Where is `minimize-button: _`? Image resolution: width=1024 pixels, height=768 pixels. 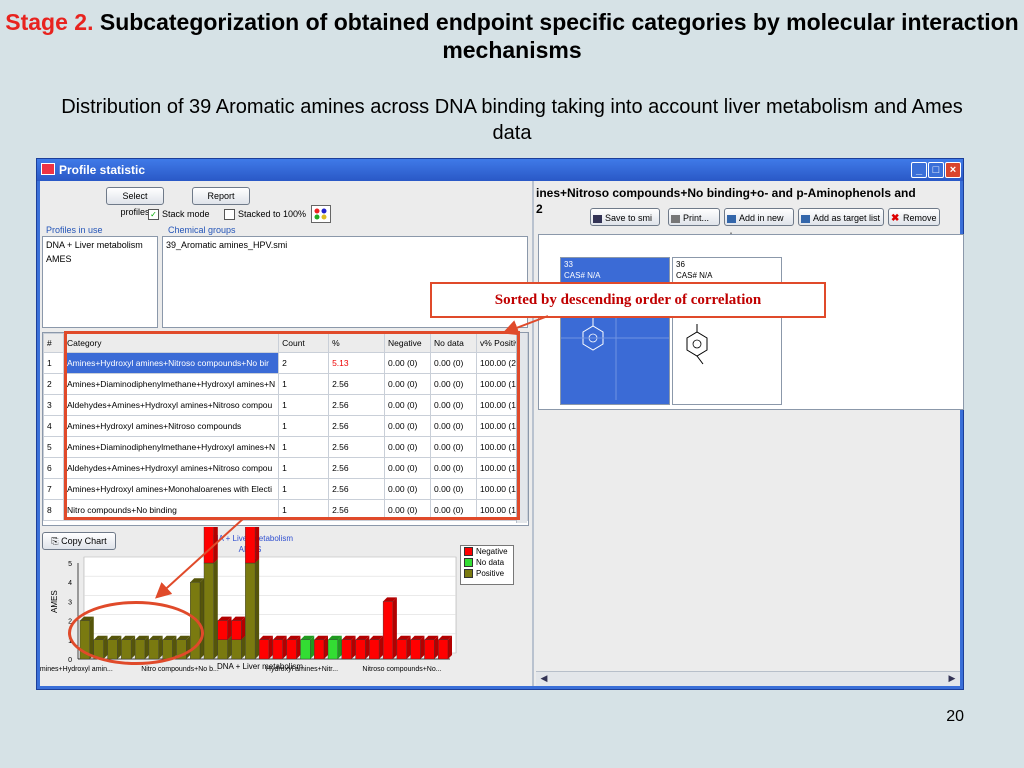
minimize-button: _ is located at coordinates (919, 170).